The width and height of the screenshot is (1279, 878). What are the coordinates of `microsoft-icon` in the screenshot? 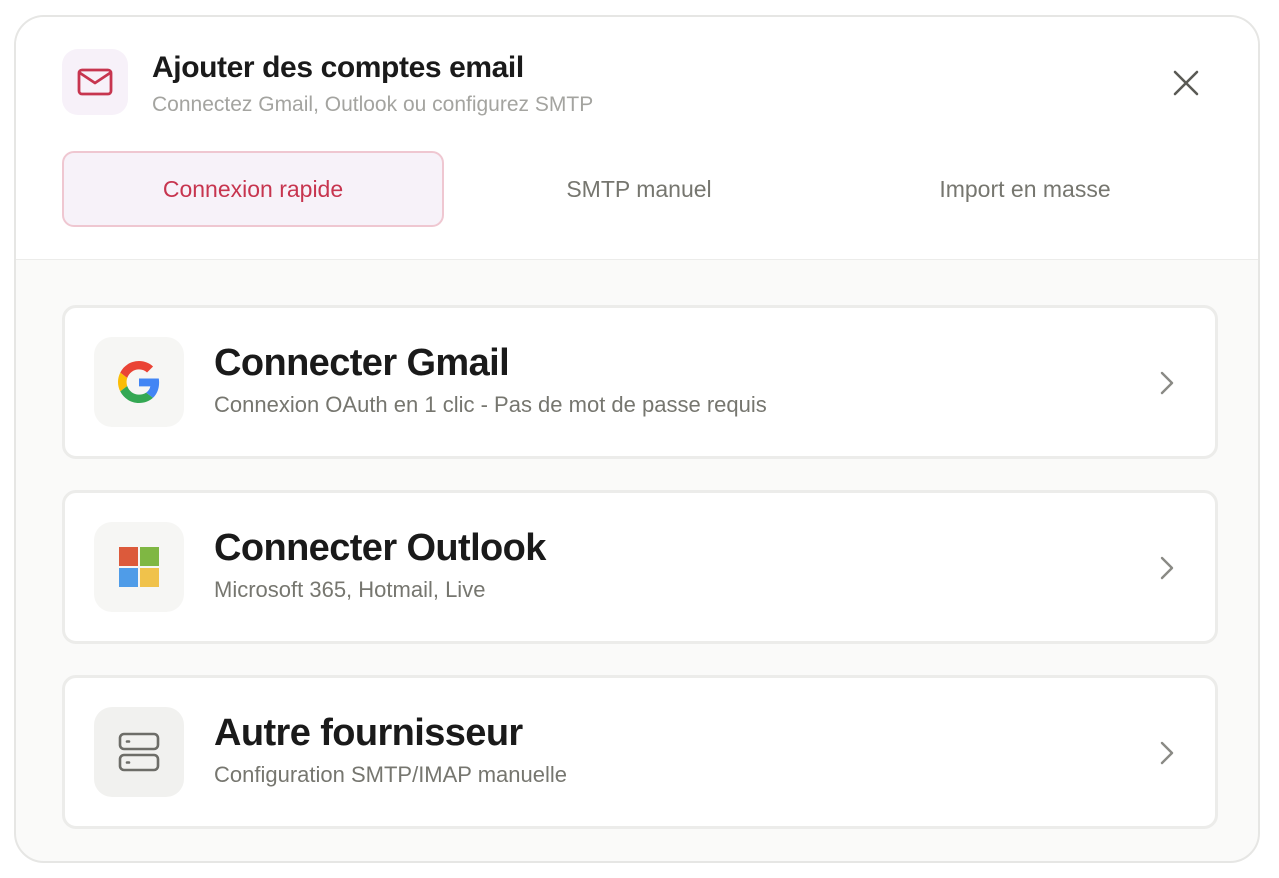 It's located at (139, 567).